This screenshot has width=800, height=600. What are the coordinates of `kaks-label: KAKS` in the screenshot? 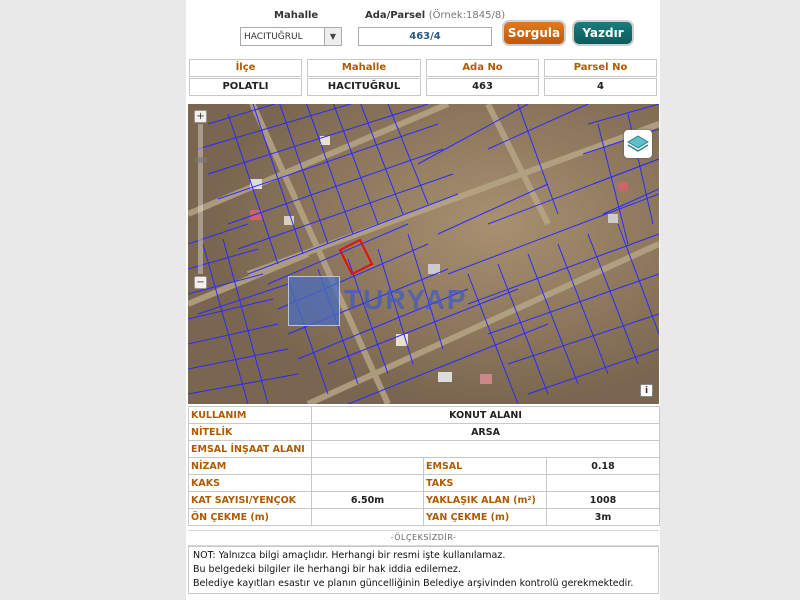 It's located at (250, 483).